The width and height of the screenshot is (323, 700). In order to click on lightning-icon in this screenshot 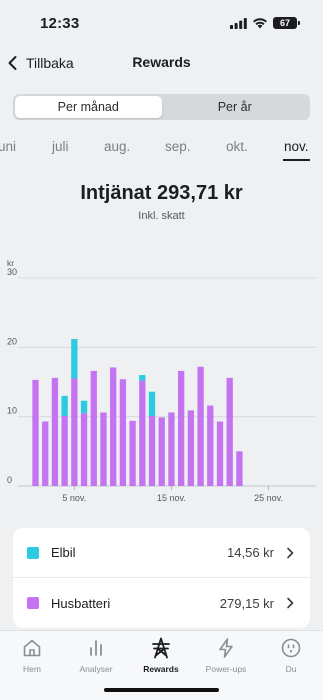, I will do `click(226, 648)`.